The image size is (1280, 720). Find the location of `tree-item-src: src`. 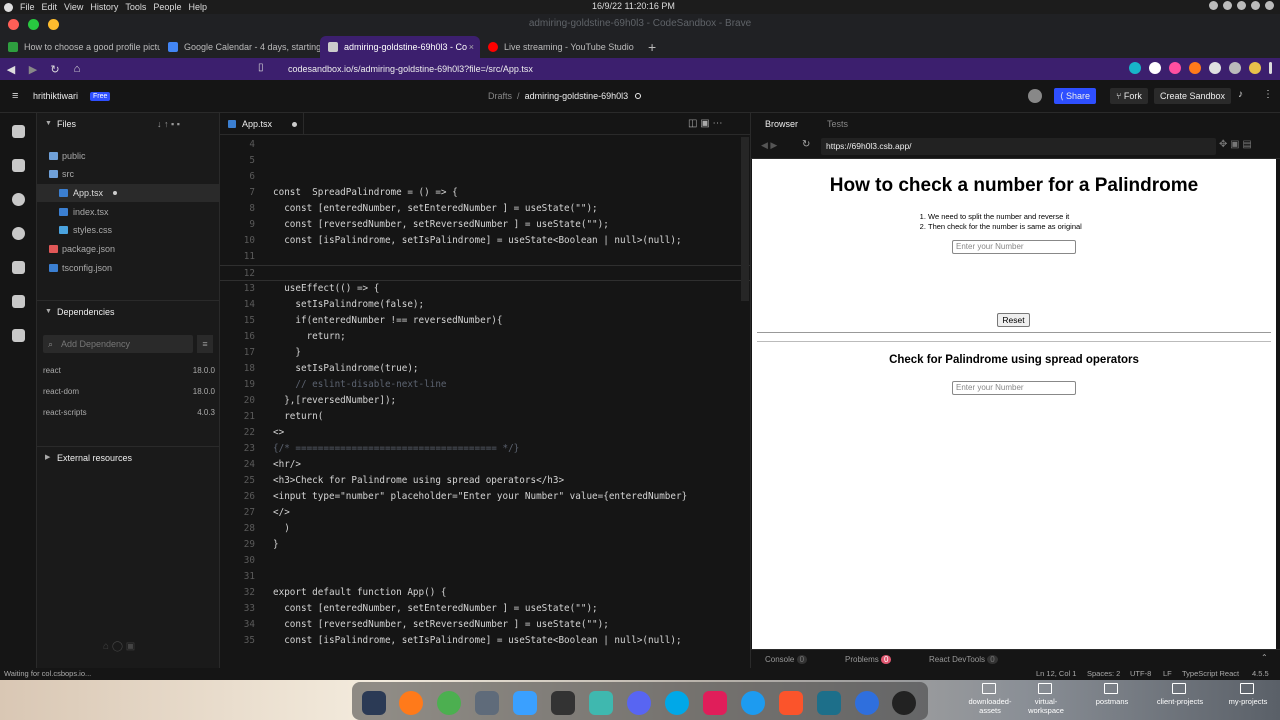

tree-item-src: src is located at coordinates (128, 174).